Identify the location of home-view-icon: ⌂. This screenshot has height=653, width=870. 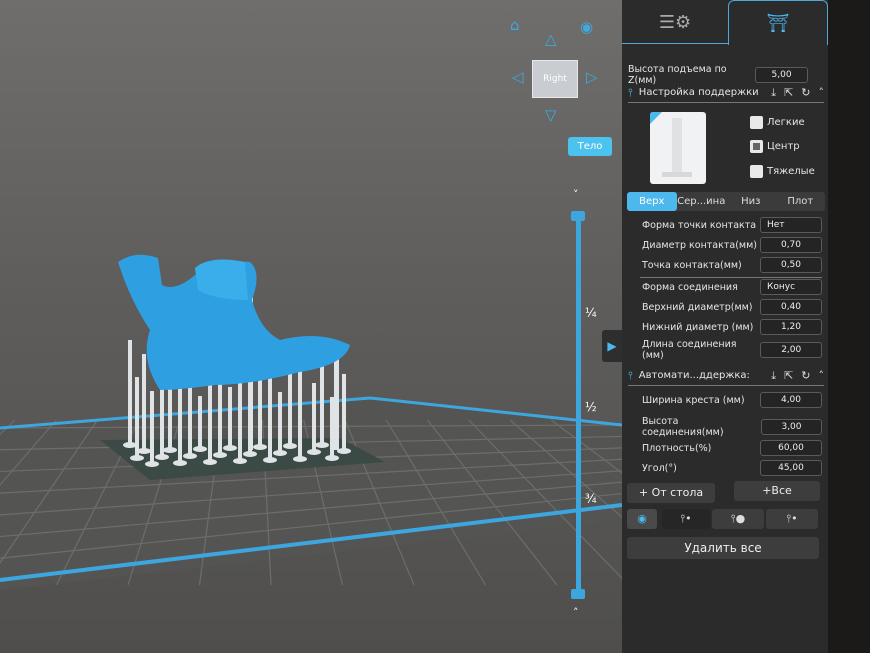
(515, 25).